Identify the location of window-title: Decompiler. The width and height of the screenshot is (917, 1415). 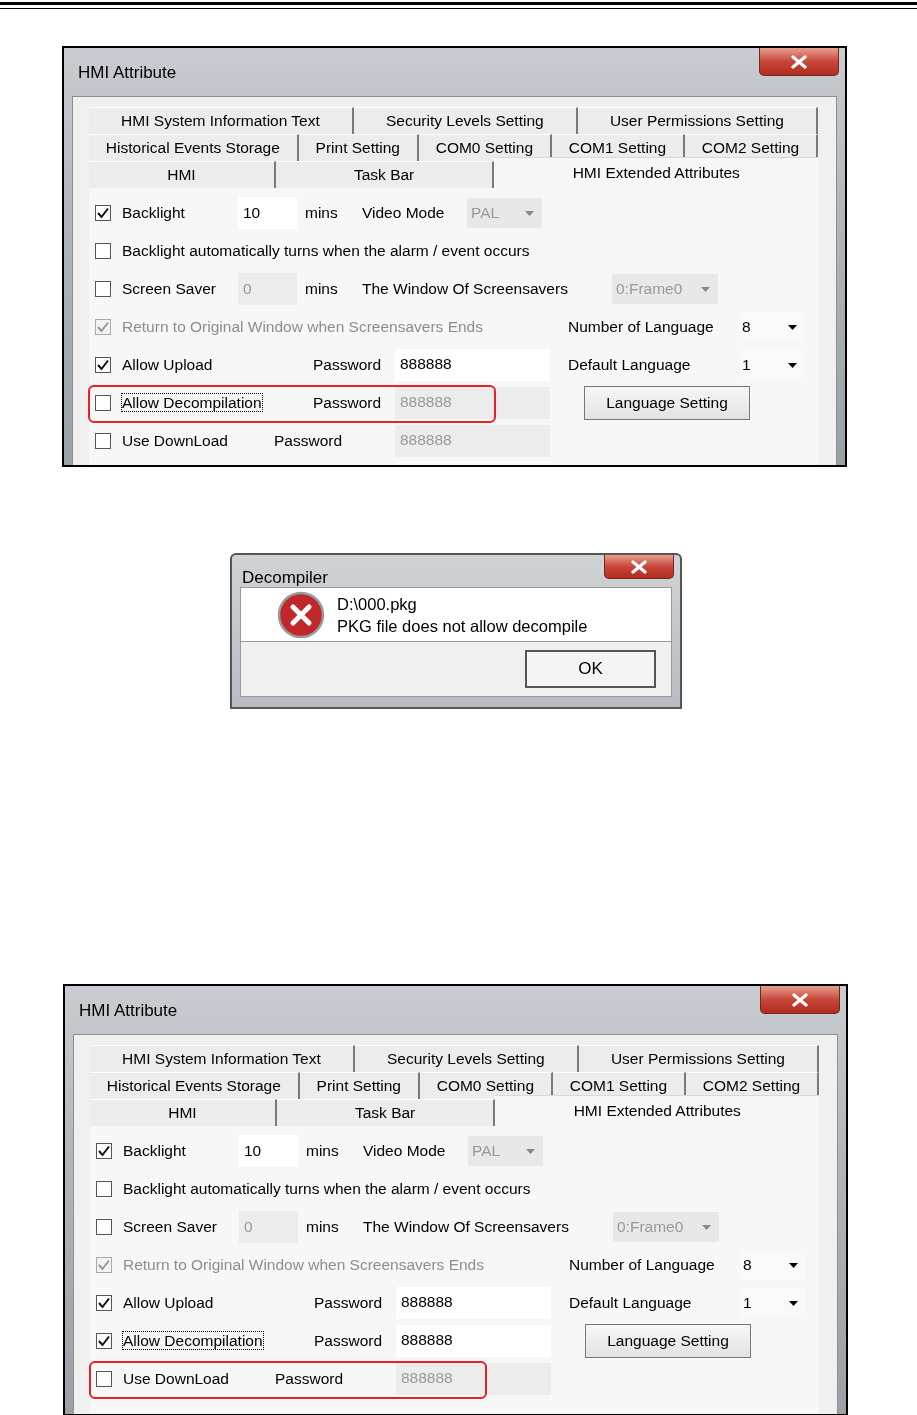
(285, 578).